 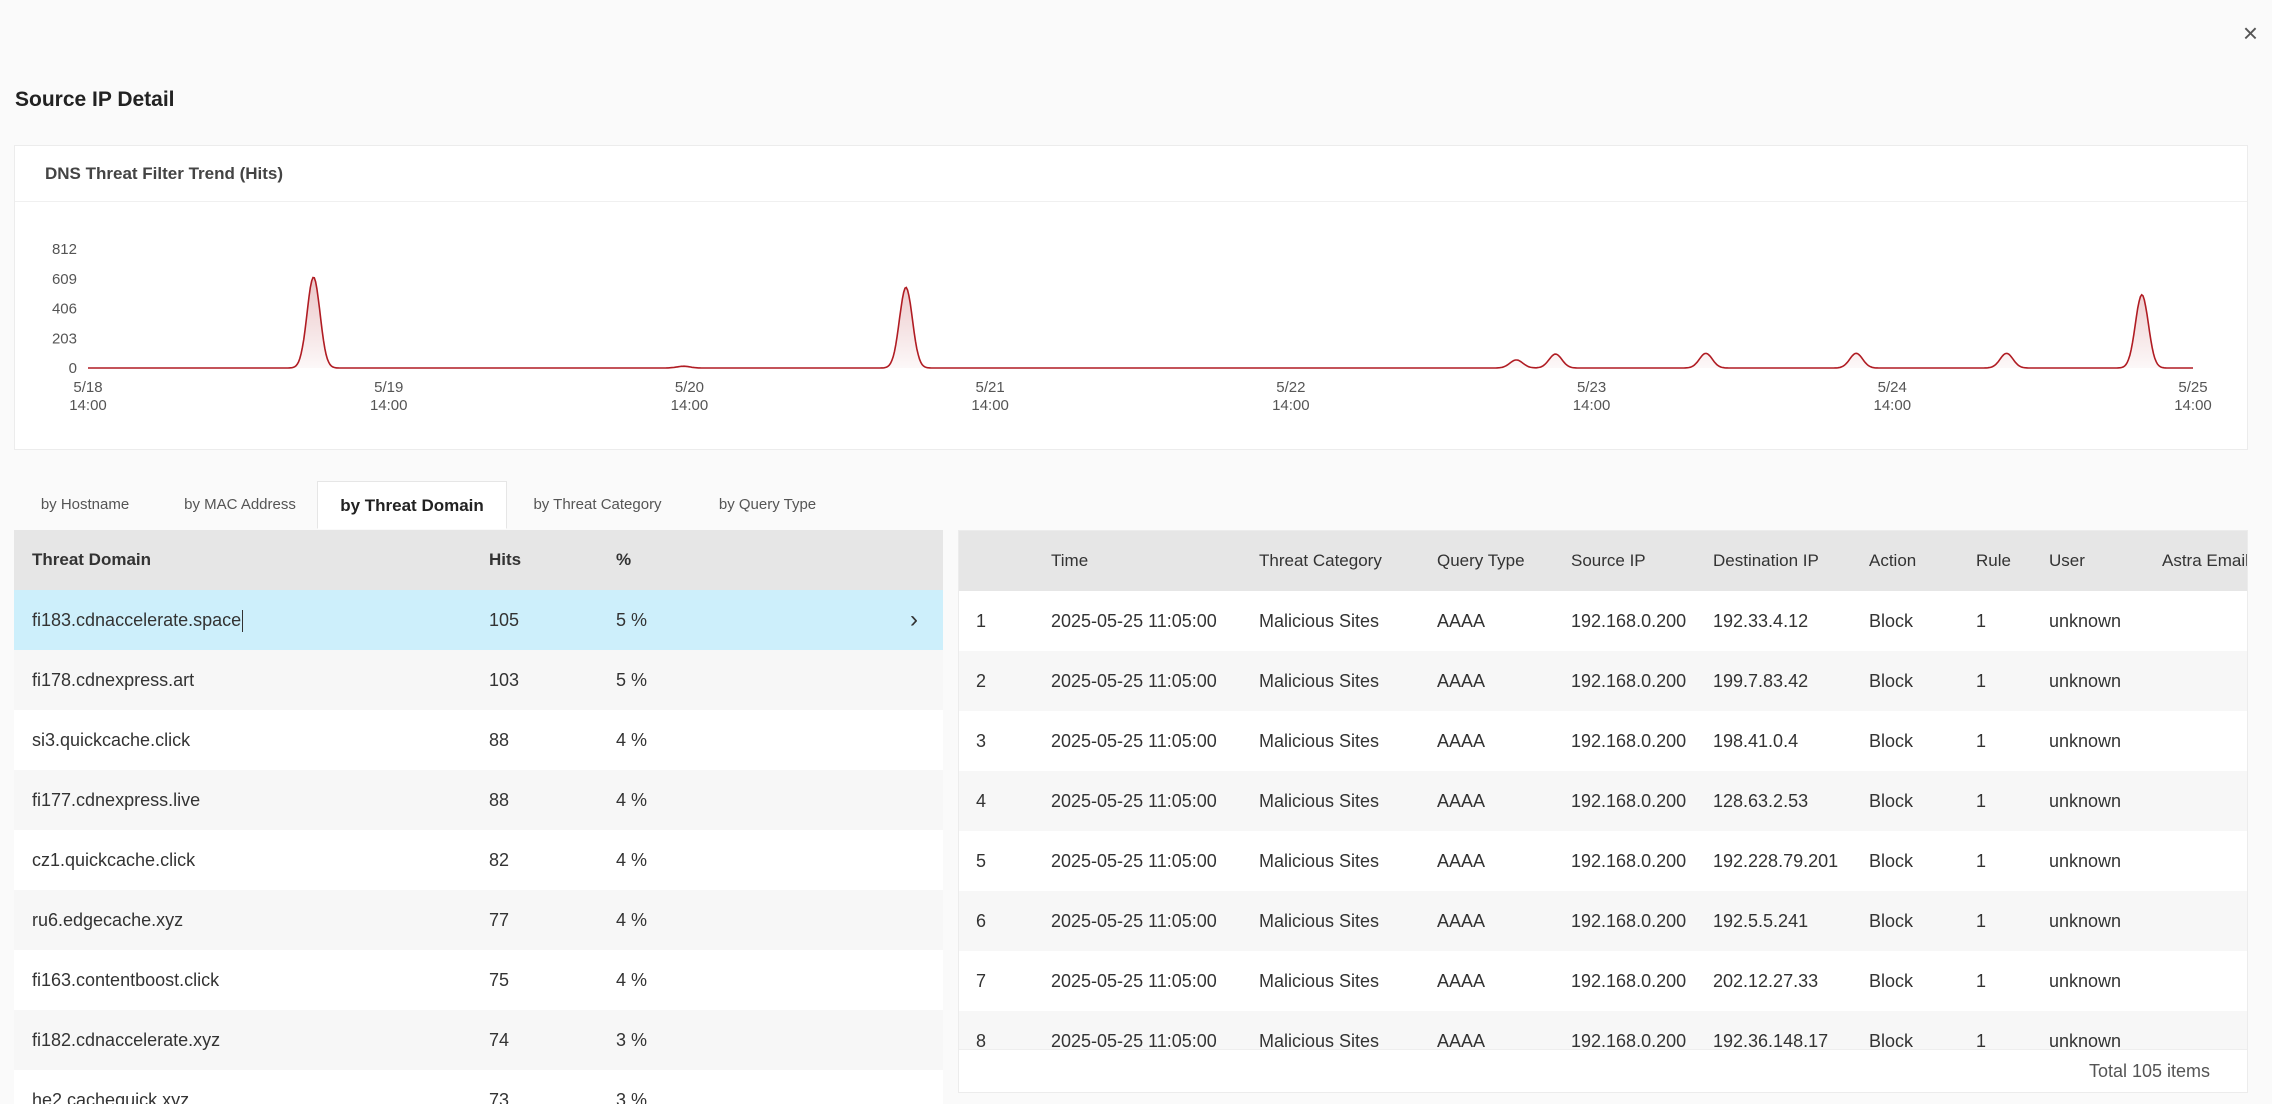 What do you see at coordinates (126, 1040) in the screenshot?
I see `domain-text: fi182.cdnaccelerate.xyz` at bounding box center [126, 1040].